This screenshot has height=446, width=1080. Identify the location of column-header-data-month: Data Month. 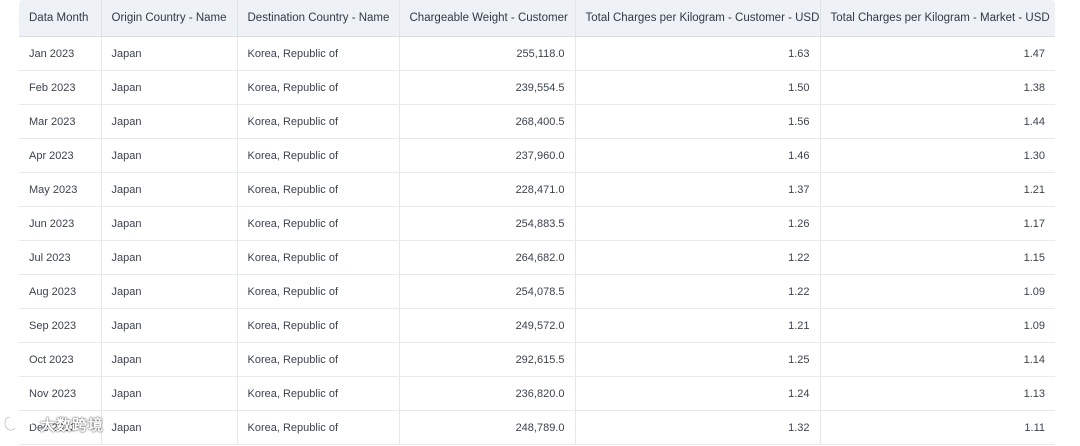
(60, 18).